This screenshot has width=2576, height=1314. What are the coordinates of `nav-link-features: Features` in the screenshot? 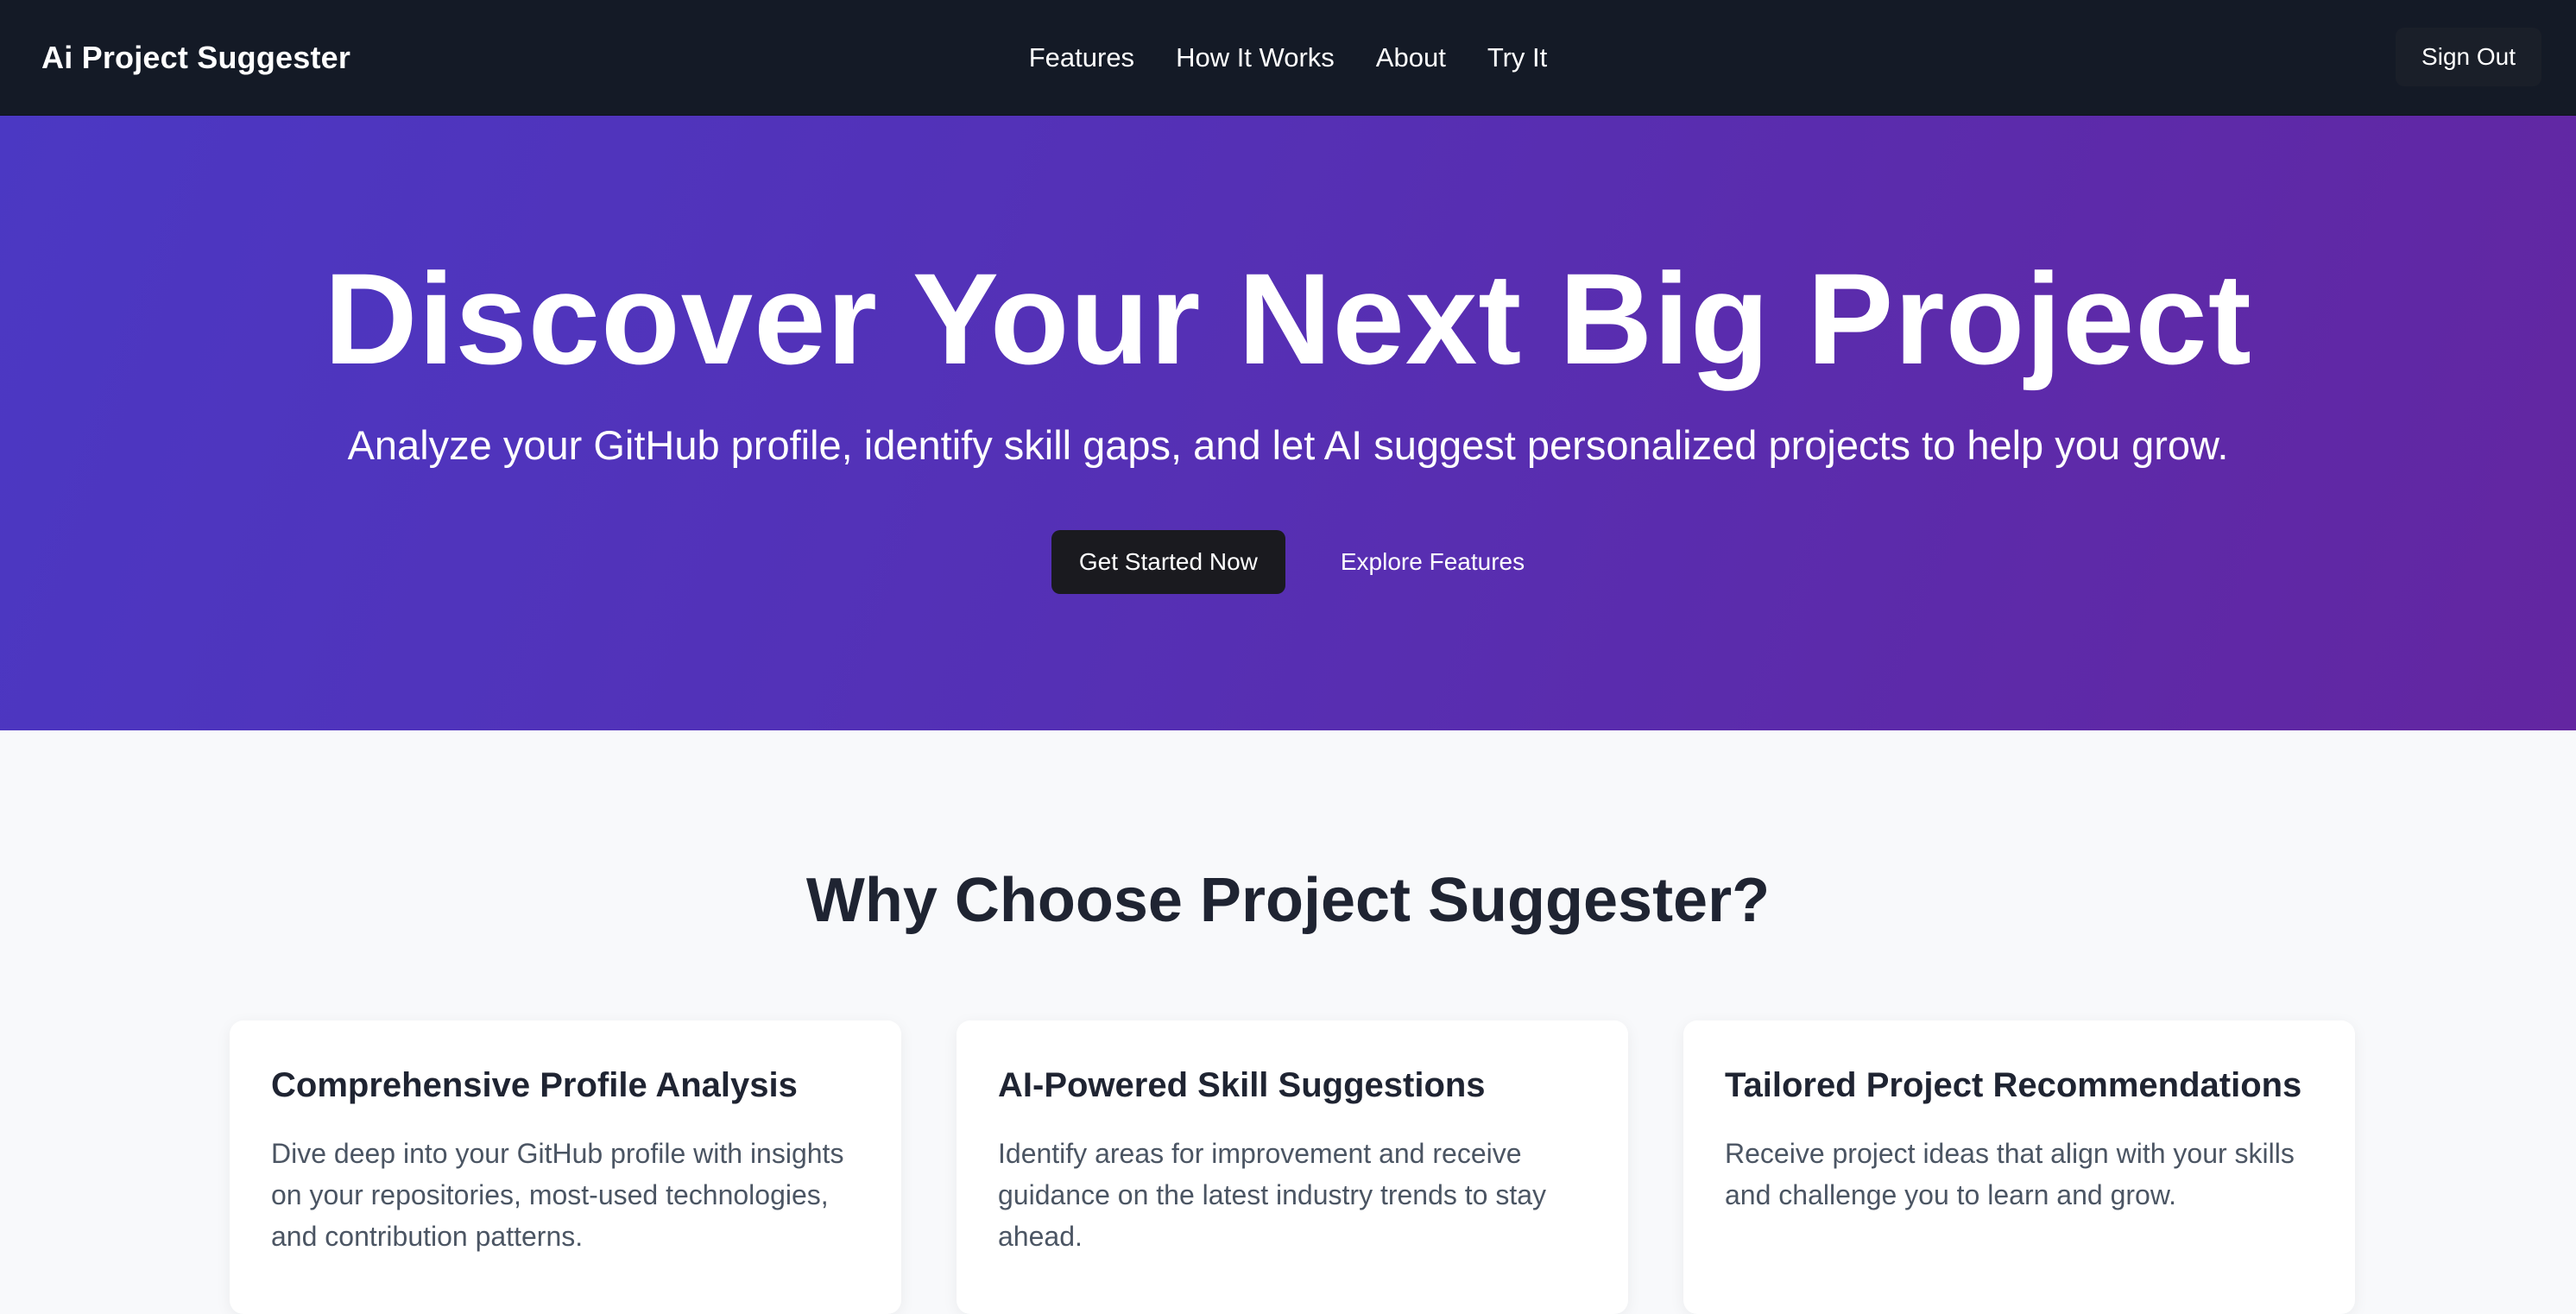 It's located at (1081, 57).